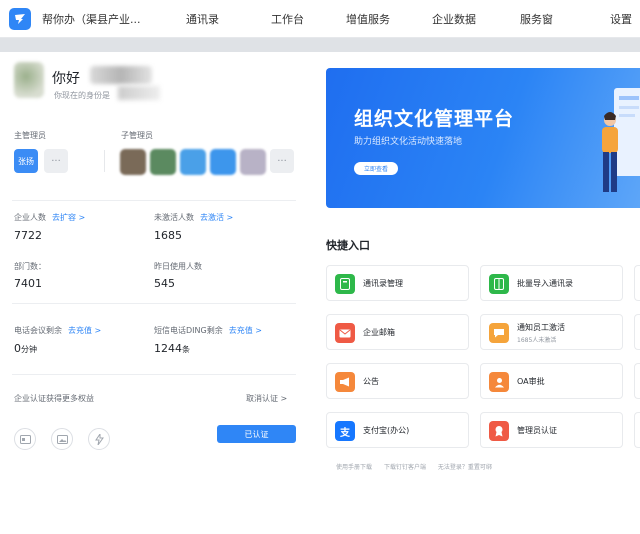 The image size is (640, 534). Describe the element at coordinates (50, 217) in the screenshot. I see `stat-label-members: 企业人数 去扩容 >` at that location.